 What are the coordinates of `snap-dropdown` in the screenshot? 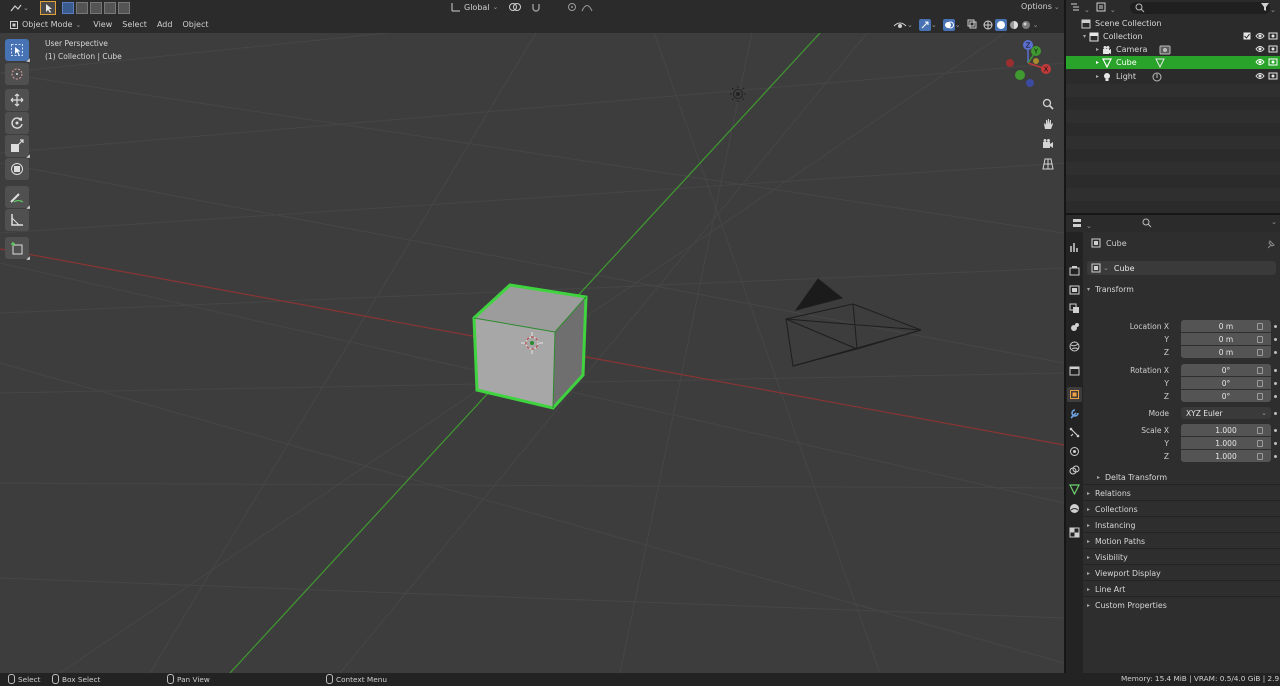 It's located at (541, 8).